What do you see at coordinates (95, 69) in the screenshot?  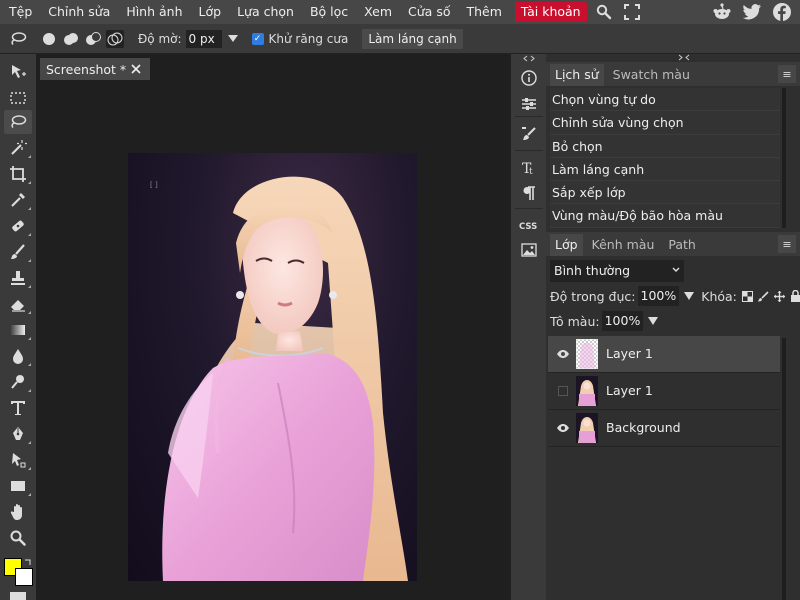 I see `document-tab: Screenshot *` at bounding box center [95, 69].